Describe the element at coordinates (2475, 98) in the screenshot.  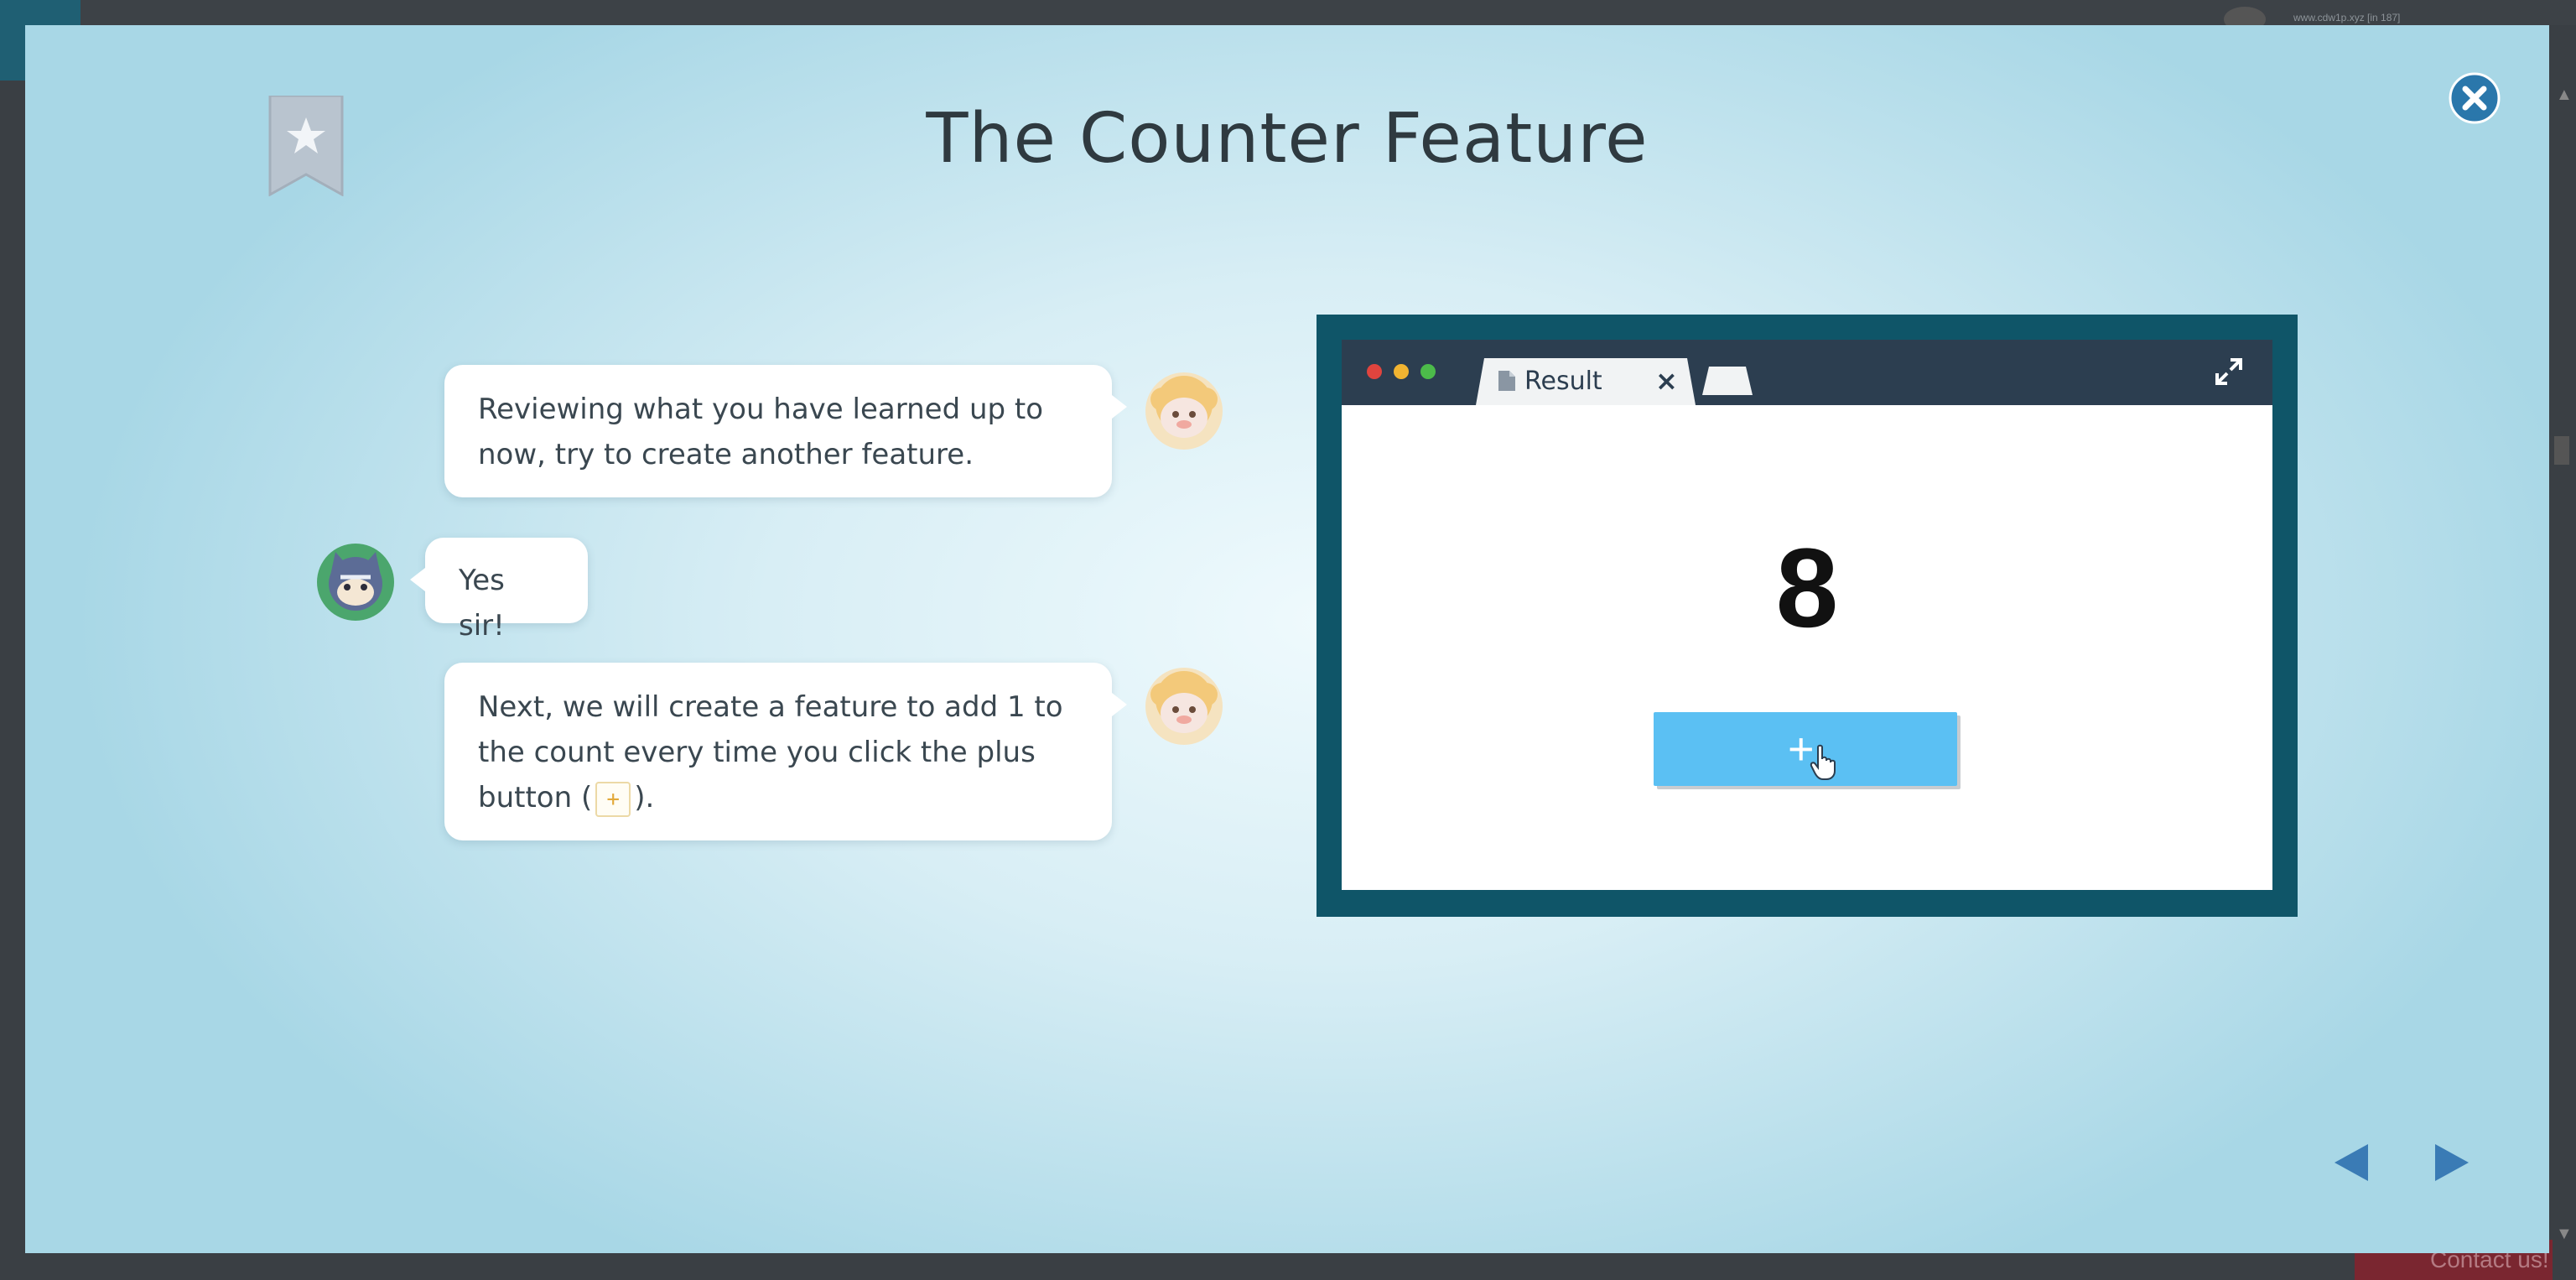
I see `close-icon` at that location.